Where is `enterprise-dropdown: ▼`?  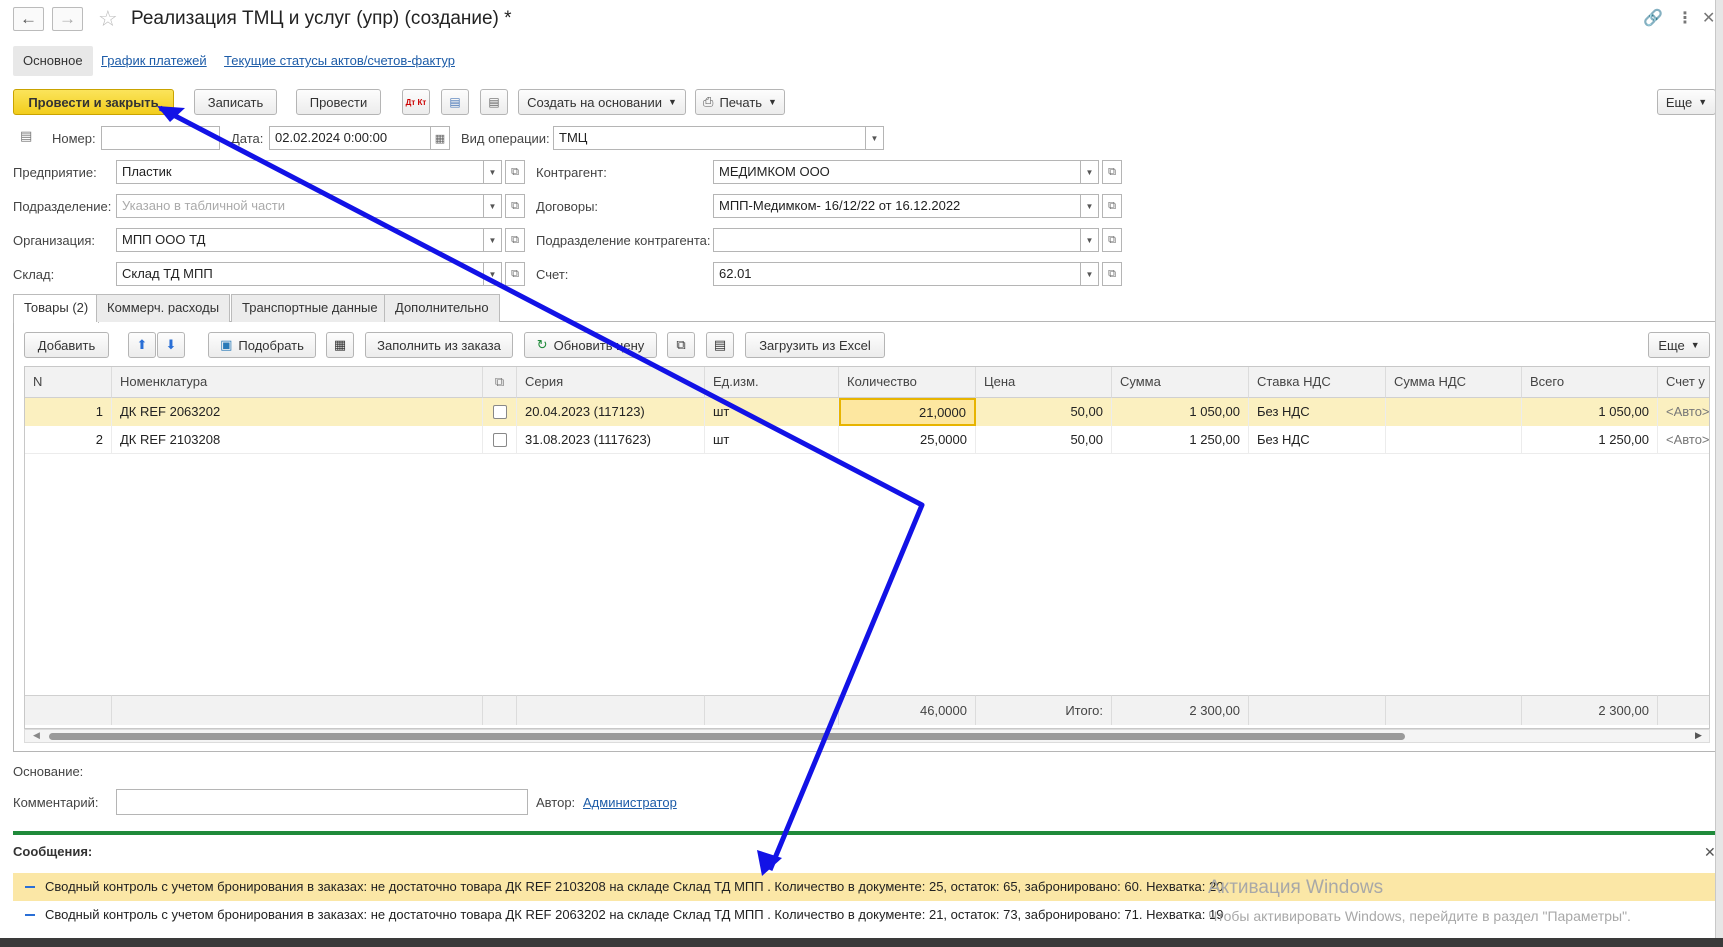 enterprise-dropdown: ▼ is located at coordinates (493, 172).